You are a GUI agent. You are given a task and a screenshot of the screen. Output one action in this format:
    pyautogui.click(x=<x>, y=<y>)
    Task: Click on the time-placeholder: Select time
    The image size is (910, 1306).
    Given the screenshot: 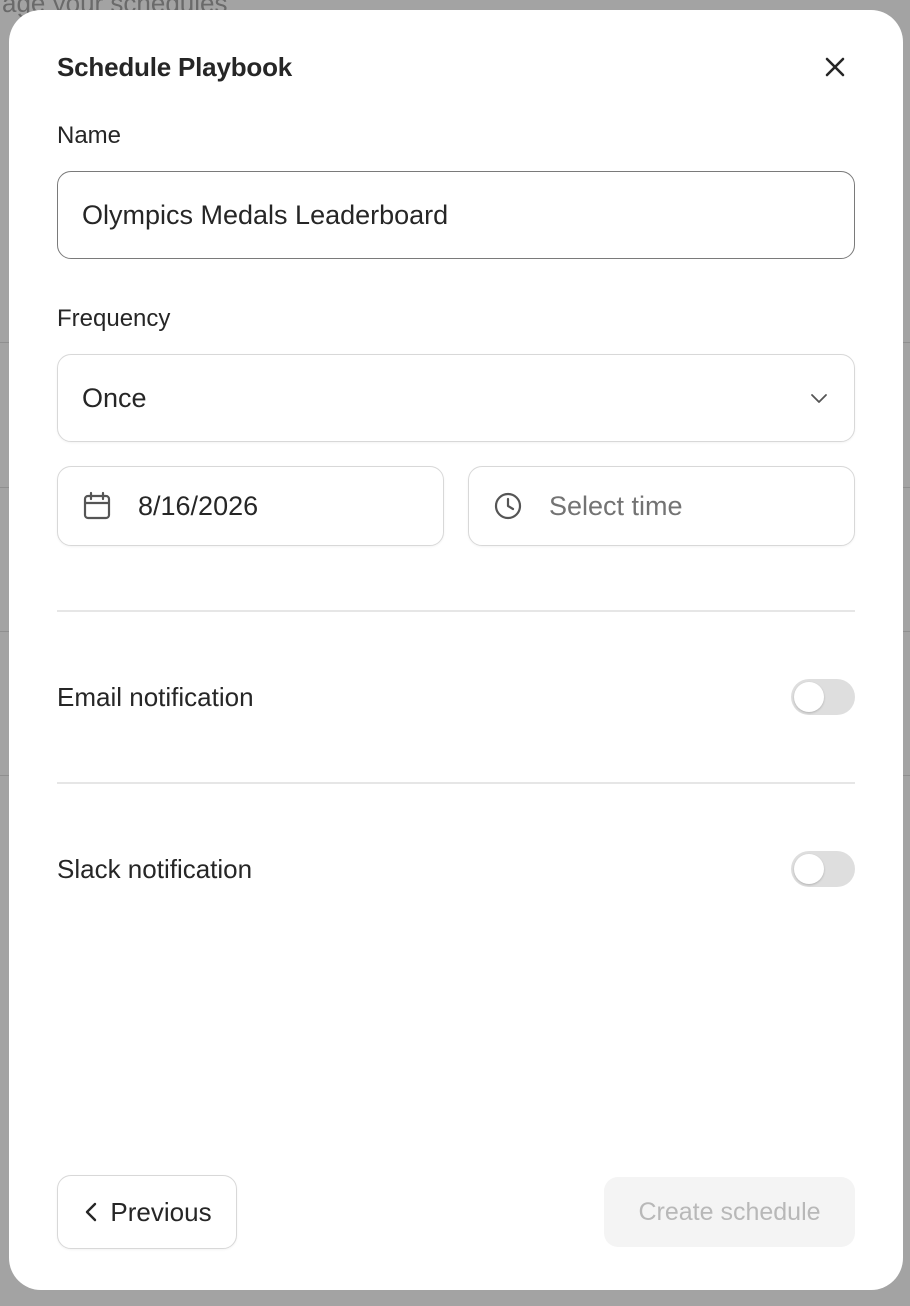 What is the action you would take?
    pyautogui.click(x=616, y=505)
    